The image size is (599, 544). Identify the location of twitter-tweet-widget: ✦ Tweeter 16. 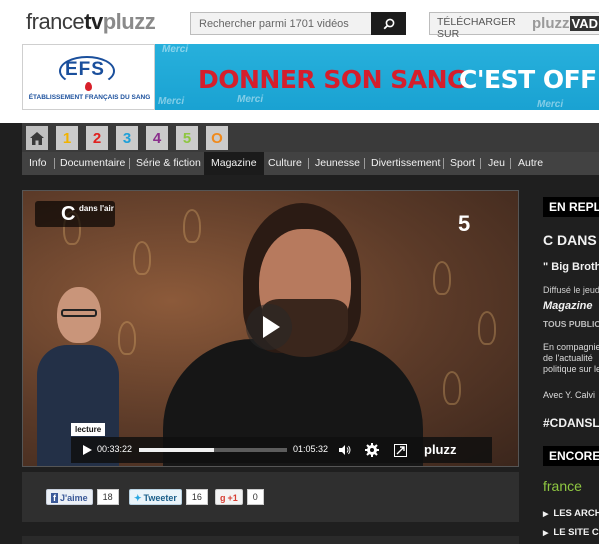
(168, 497).